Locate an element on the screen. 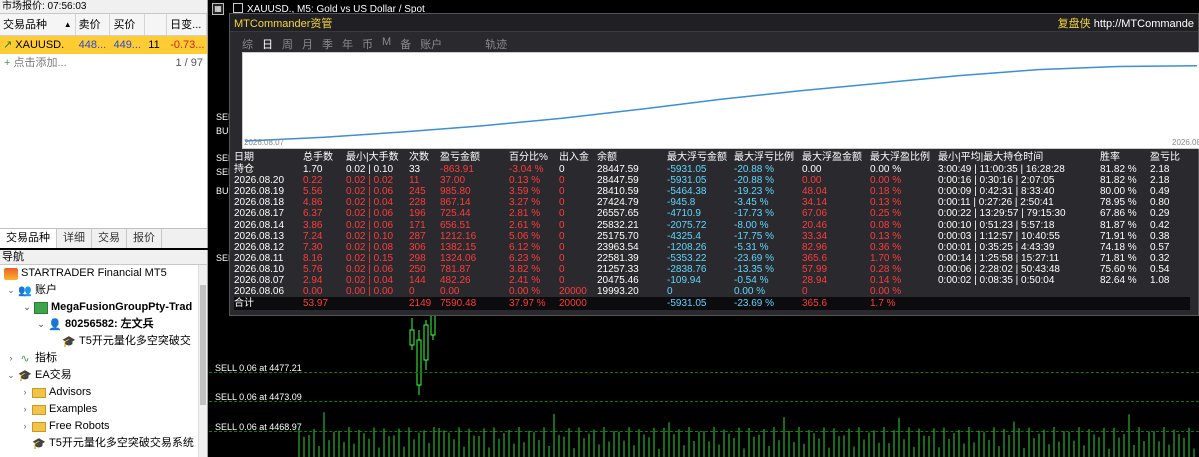 The image size is (1199, 457). nav-account-ea: 🎓 T5开元量化多空突破交 is located at coordinates (103, 341).